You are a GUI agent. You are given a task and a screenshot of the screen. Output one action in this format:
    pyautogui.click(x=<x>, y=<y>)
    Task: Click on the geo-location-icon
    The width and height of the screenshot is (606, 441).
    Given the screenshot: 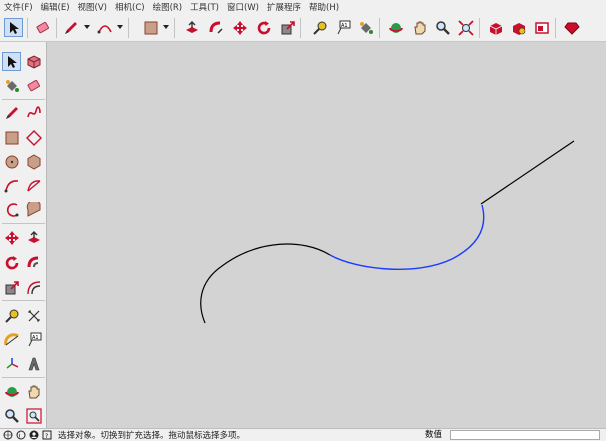 What is the action you would take?
    pyautogui.click(x=8, y=435)
    